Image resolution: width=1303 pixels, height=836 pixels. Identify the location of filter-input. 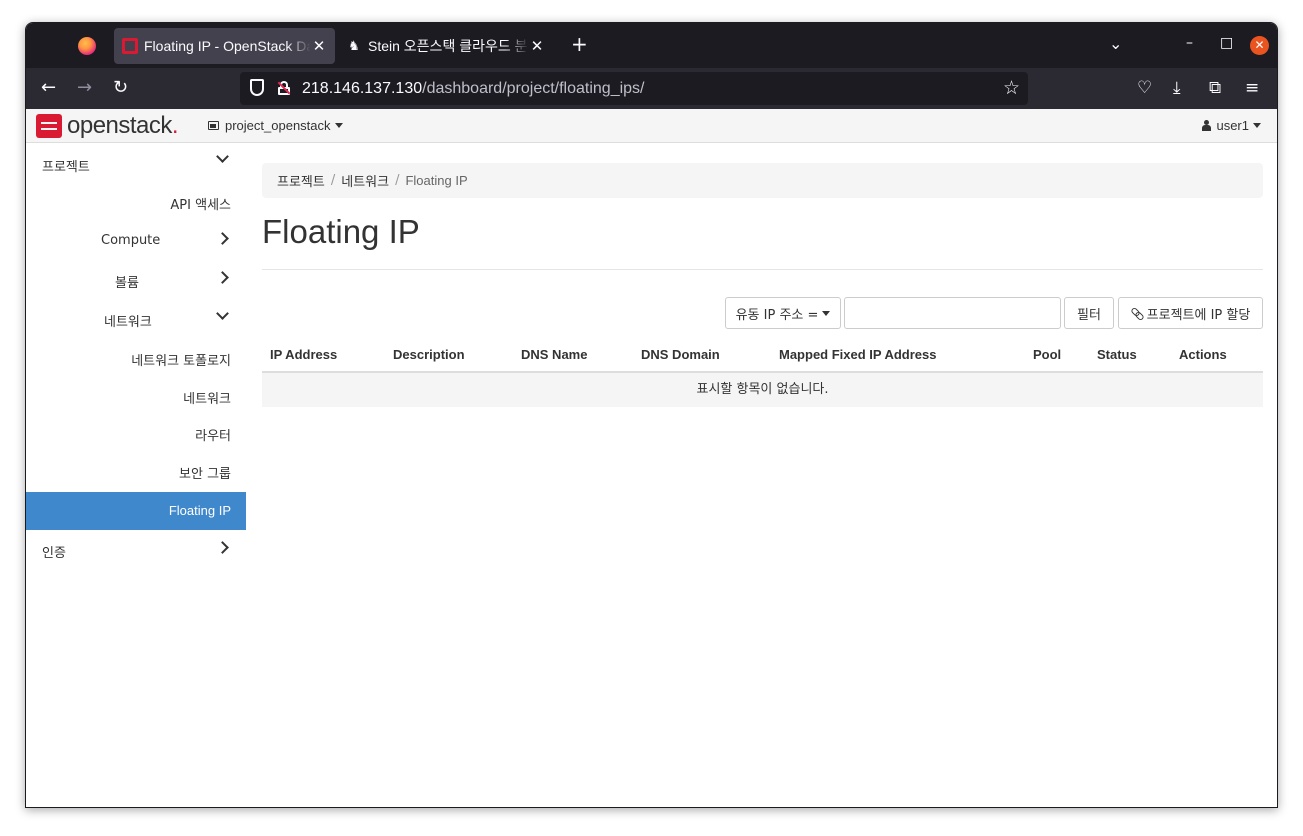
(952, 313).